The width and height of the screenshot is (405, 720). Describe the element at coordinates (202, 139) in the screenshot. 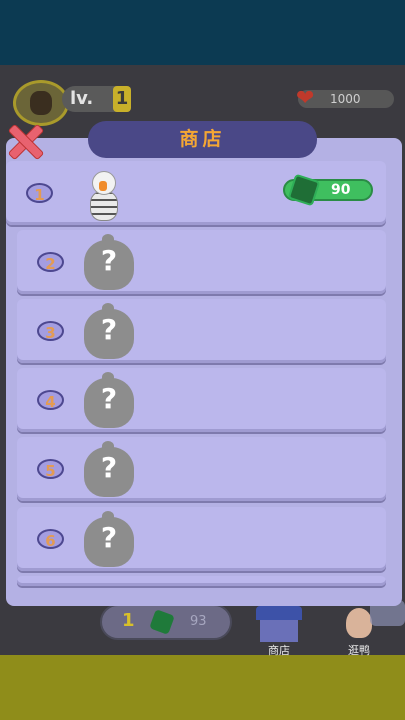

I see `shop-title: 商店` at that location.